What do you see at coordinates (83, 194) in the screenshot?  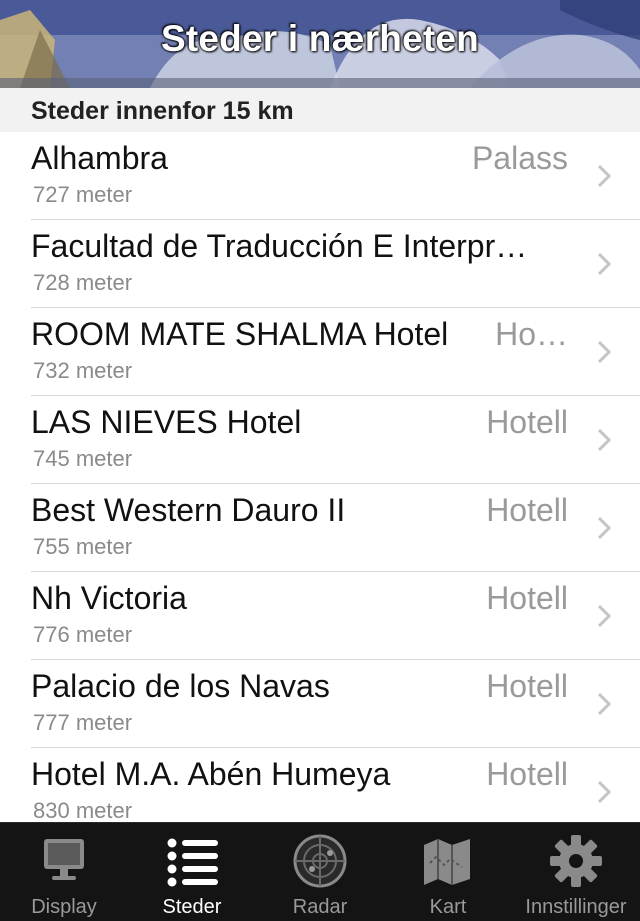 I see `place-distance: 727 meter` at bounding box center [83, 194].